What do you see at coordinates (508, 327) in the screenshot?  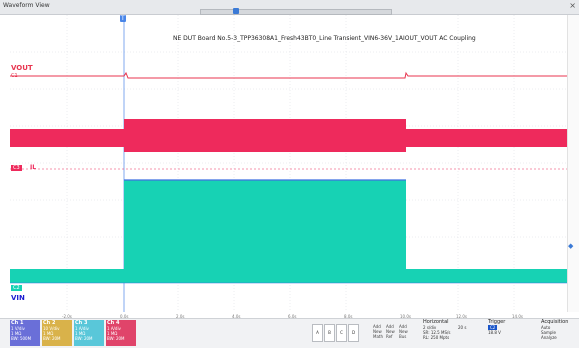 I see `trigger-panel: Trigger C2 18.8 V` at bounding box center [508, 327].